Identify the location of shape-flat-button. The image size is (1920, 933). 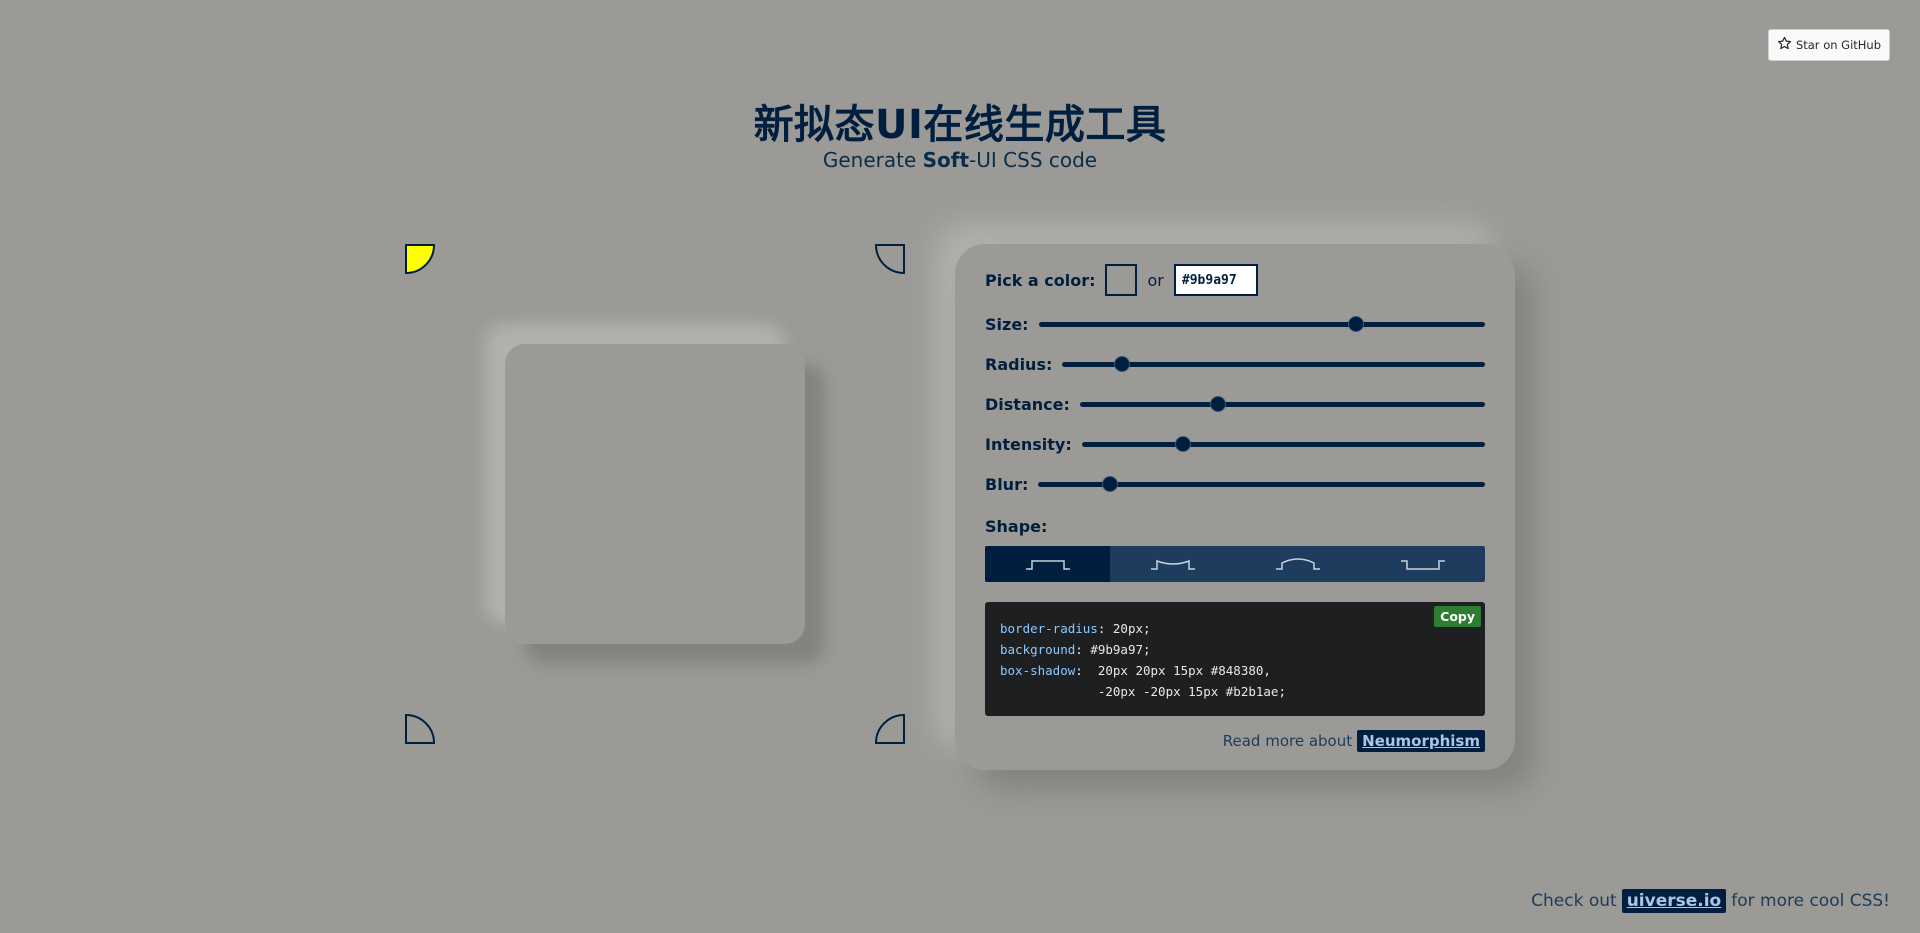
(1047, 564).